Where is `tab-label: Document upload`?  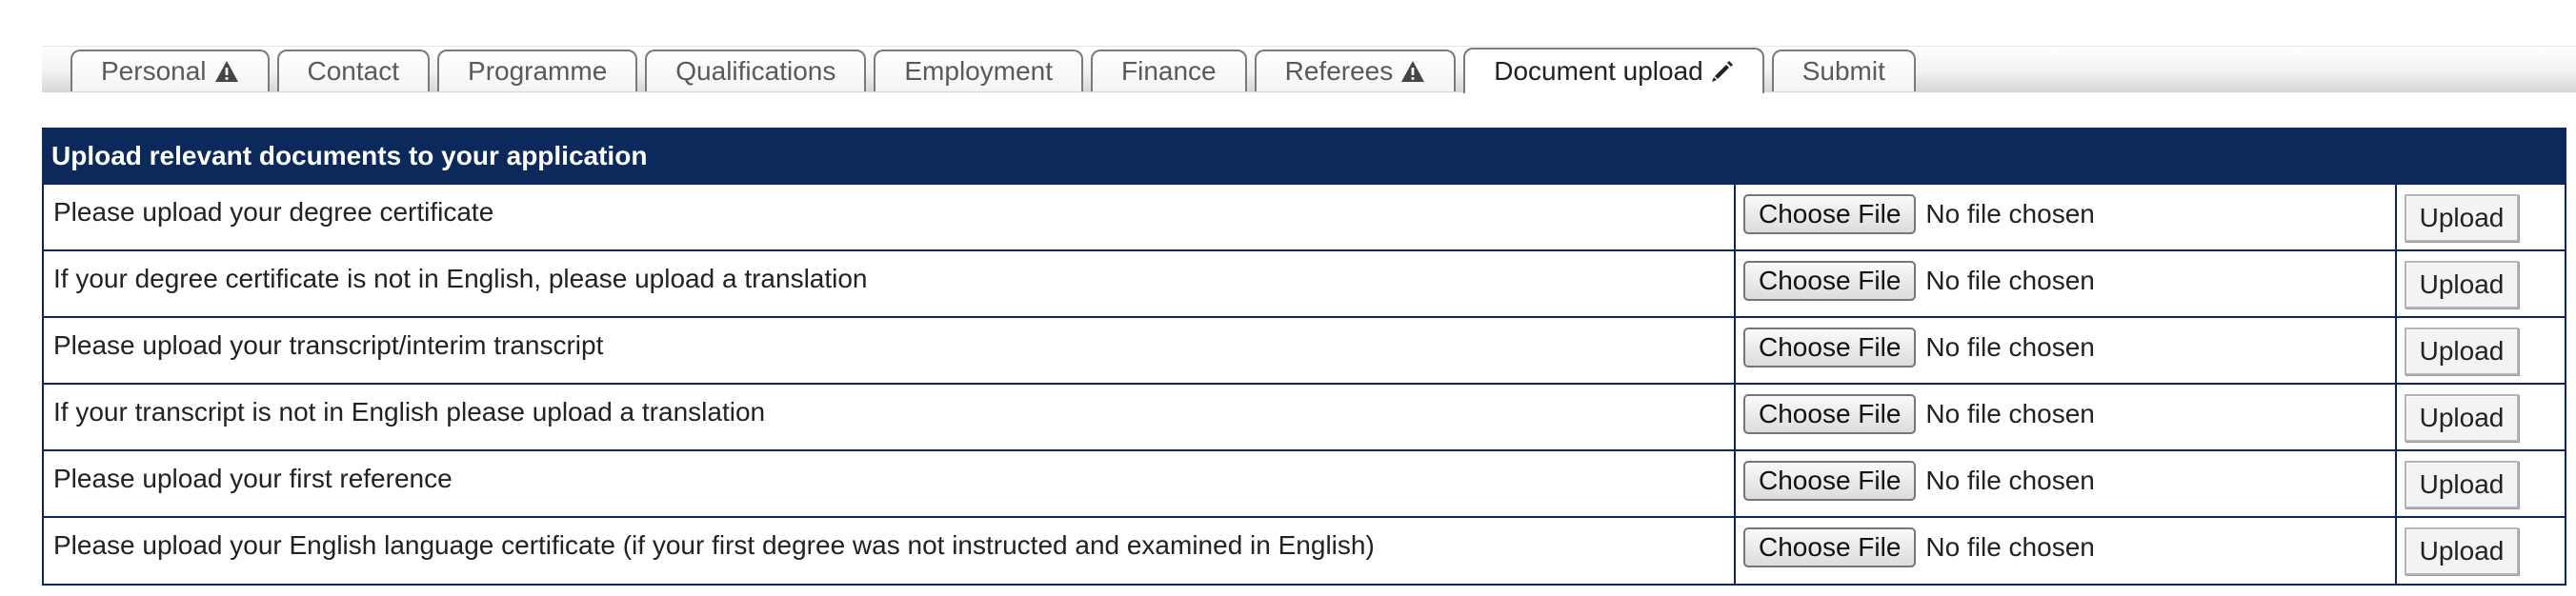
tab-label: Document upload is located at coordinates (1598, 71).